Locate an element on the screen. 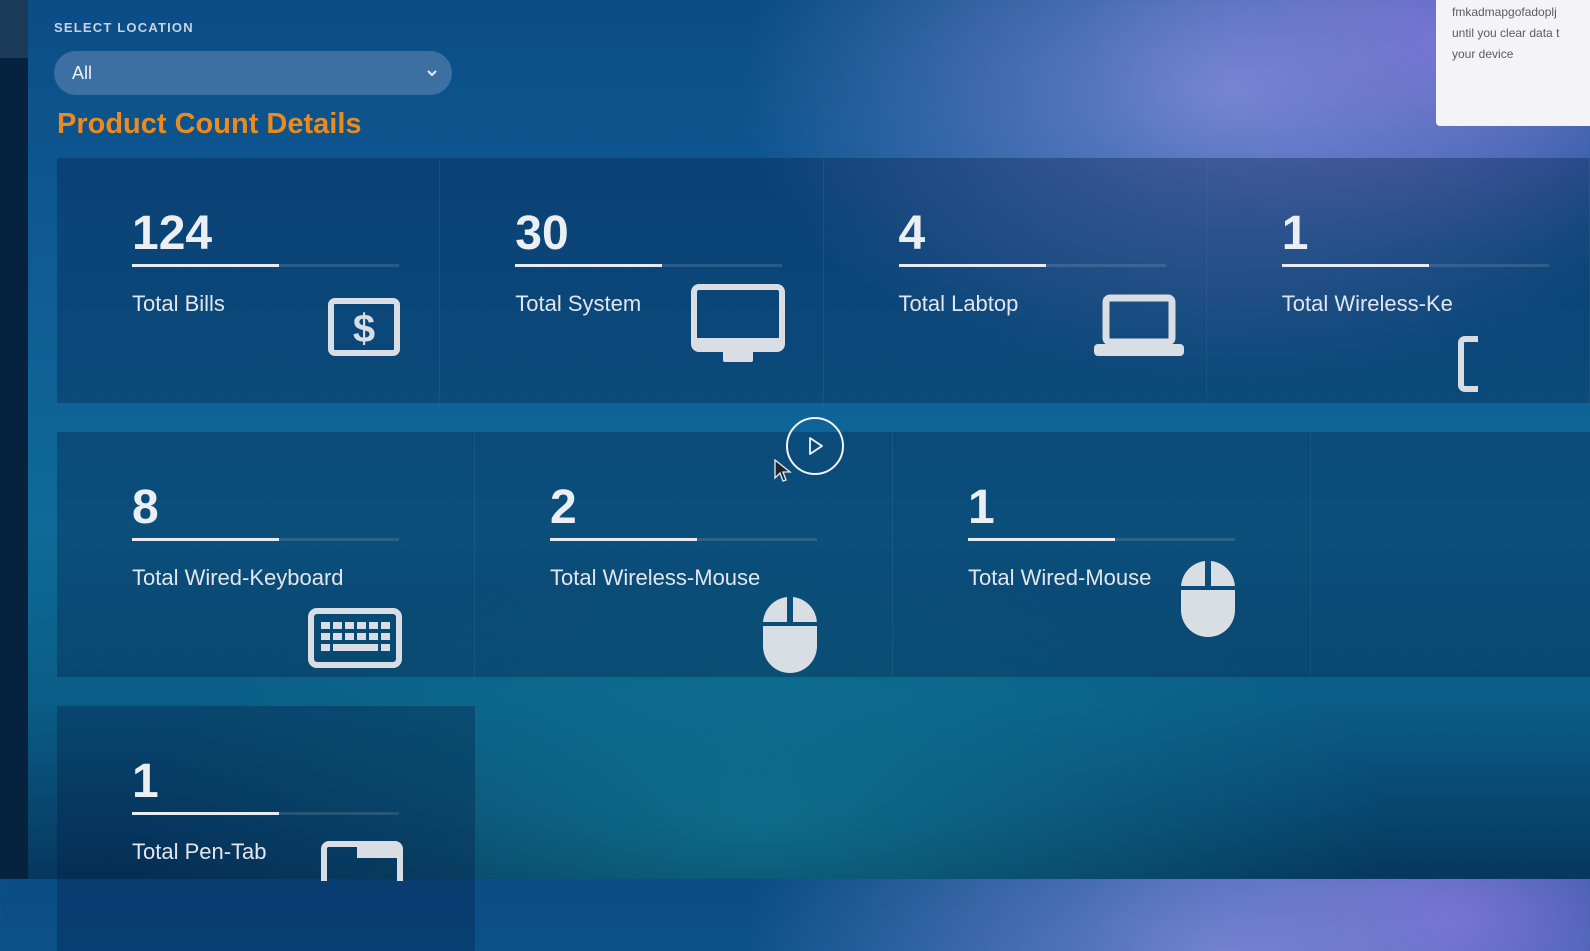 The width and height of the screenshot is (1590, 951). sidebar-toggle is located at coordinates (14, 29).